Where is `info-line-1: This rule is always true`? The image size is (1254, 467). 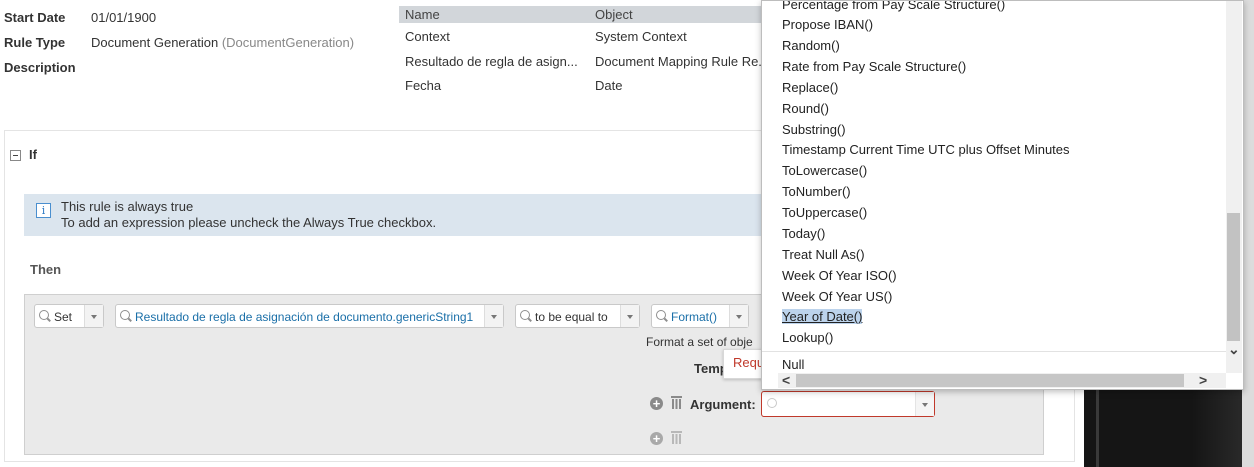
info-line-1: This rule is always true is located at coordinates (127, 206).